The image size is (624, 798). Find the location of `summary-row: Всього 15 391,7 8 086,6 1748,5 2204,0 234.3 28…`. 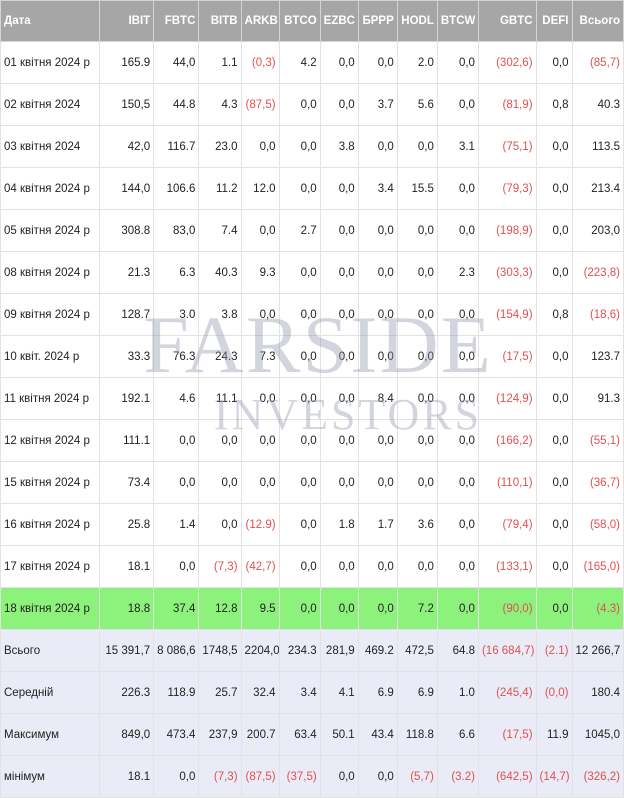

summary-row: Всього 15 391,7 8 086,6 1748,5 2204,0 234.3 28… is located at coordinates (312, 650).